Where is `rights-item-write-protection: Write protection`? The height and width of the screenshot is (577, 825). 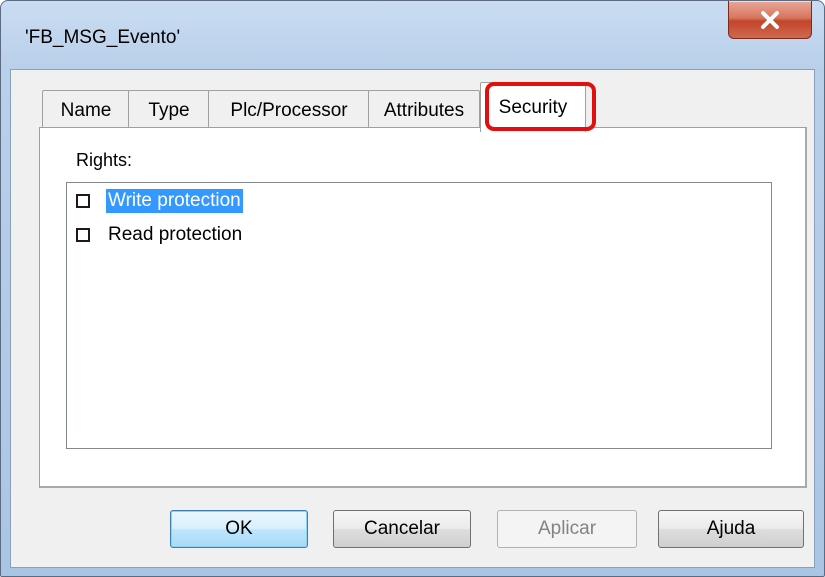 rights-item-write-protection: Write protection is located at coordinates (159, 201).